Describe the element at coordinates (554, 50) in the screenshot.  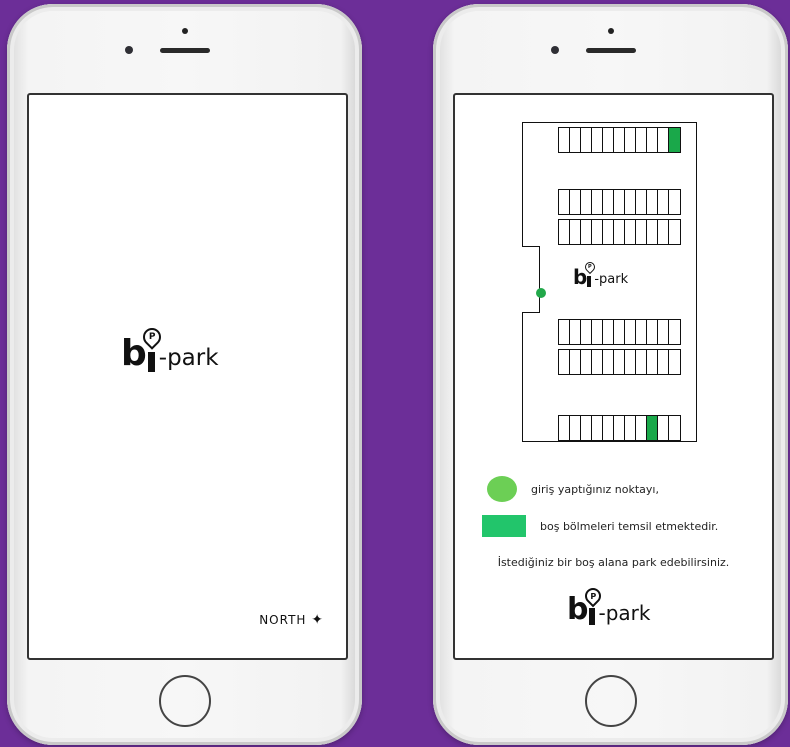
I see `front-camera-icon` at that location.